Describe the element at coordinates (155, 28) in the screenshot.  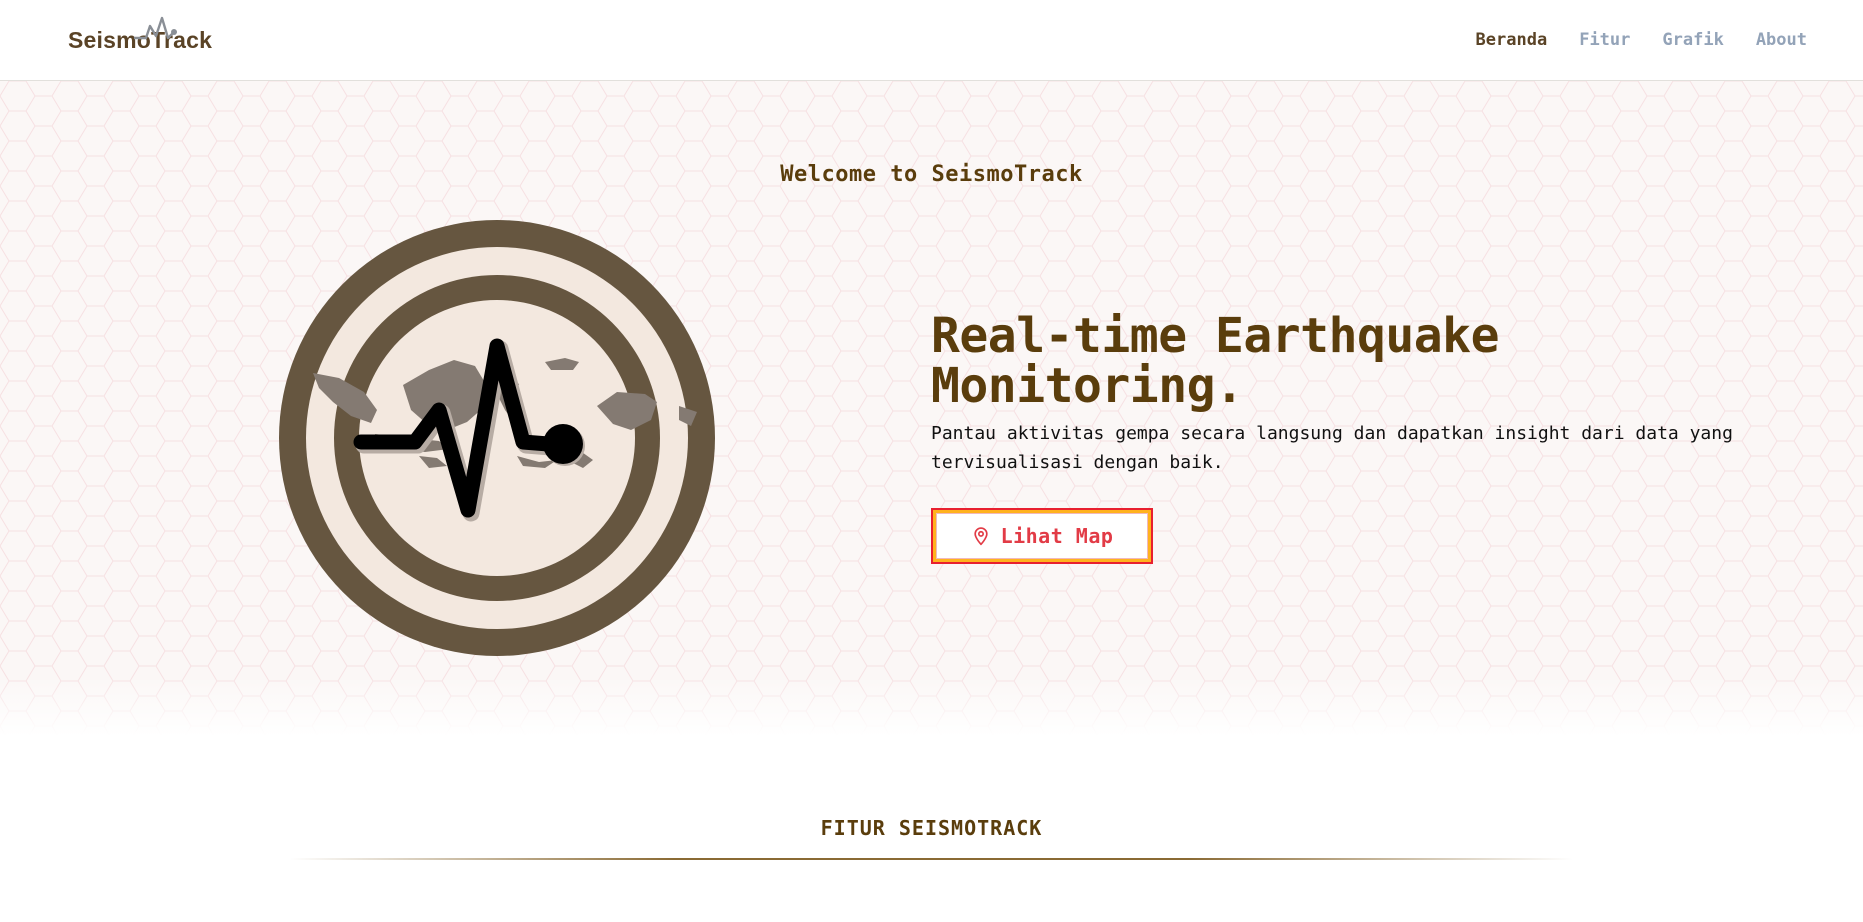
I see `seismic-wave-icon` at that location.